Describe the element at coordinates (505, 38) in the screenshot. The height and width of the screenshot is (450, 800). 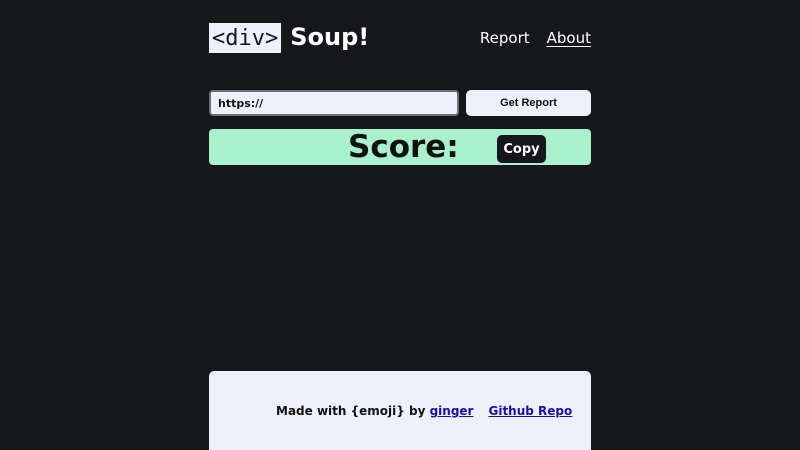
I see `nav-link-report: Report` at that location.